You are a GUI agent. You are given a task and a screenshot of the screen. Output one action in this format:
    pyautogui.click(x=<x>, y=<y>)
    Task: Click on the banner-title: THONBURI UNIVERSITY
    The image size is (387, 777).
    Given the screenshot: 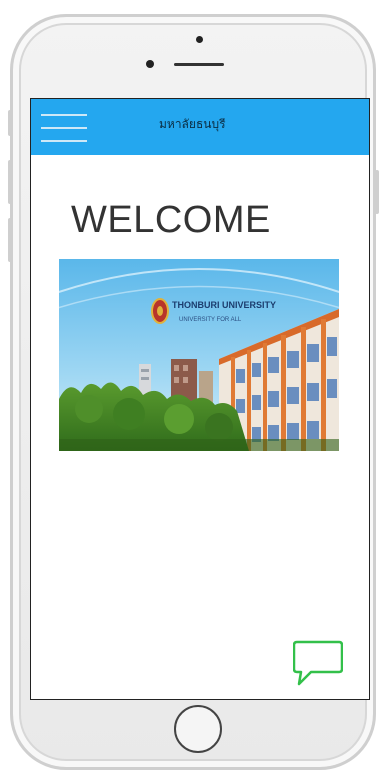 What is the action you would take?
    pyautogui.click(x=224, y=305)
    